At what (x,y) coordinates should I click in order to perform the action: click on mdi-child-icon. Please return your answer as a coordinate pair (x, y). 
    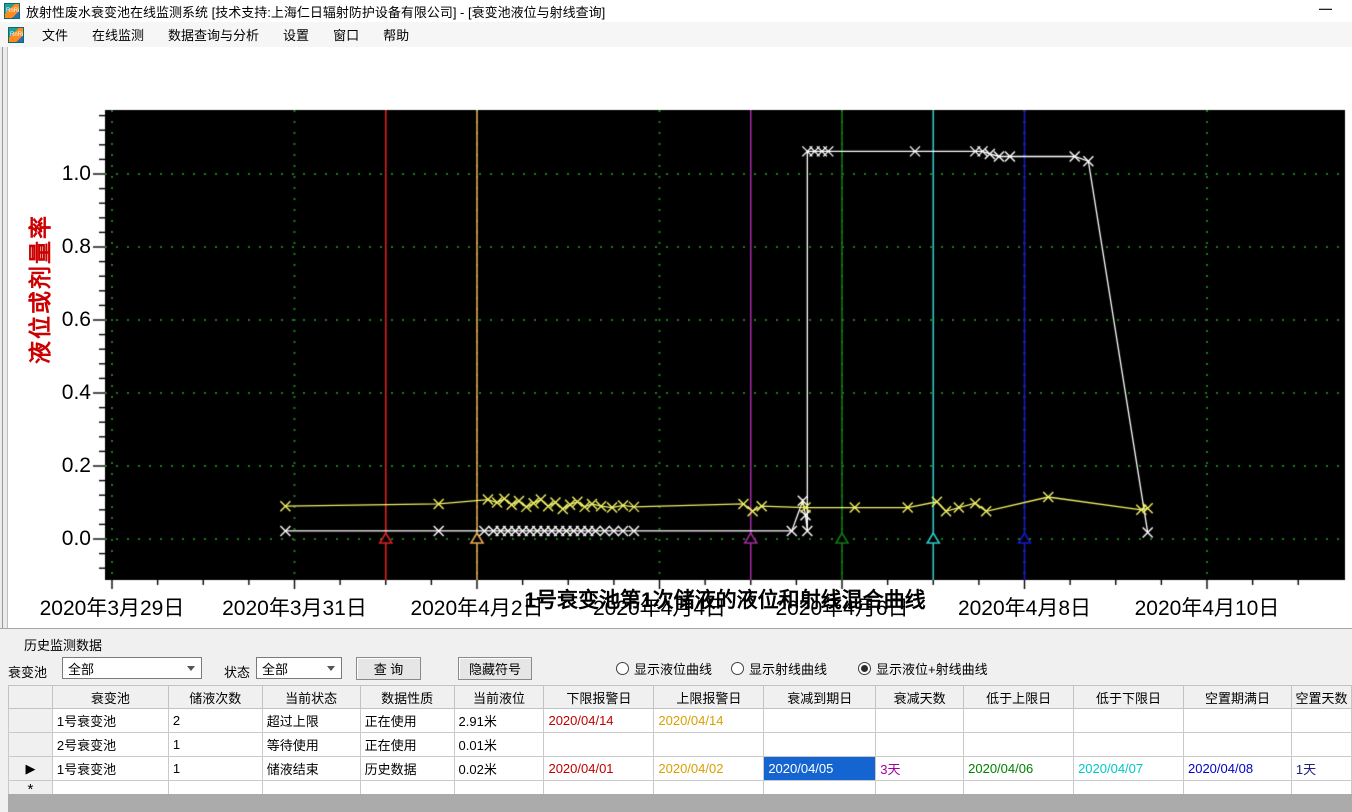
    Looking at the image, I should click on (16, 34).